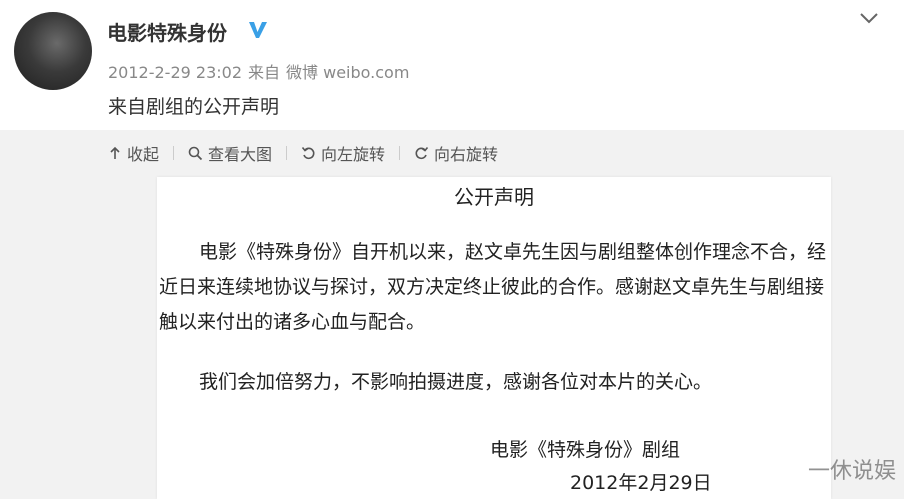 The height and width of the screenshot is (499, 904). I want to click on watermark: 一休说娱, so click(852, 471).